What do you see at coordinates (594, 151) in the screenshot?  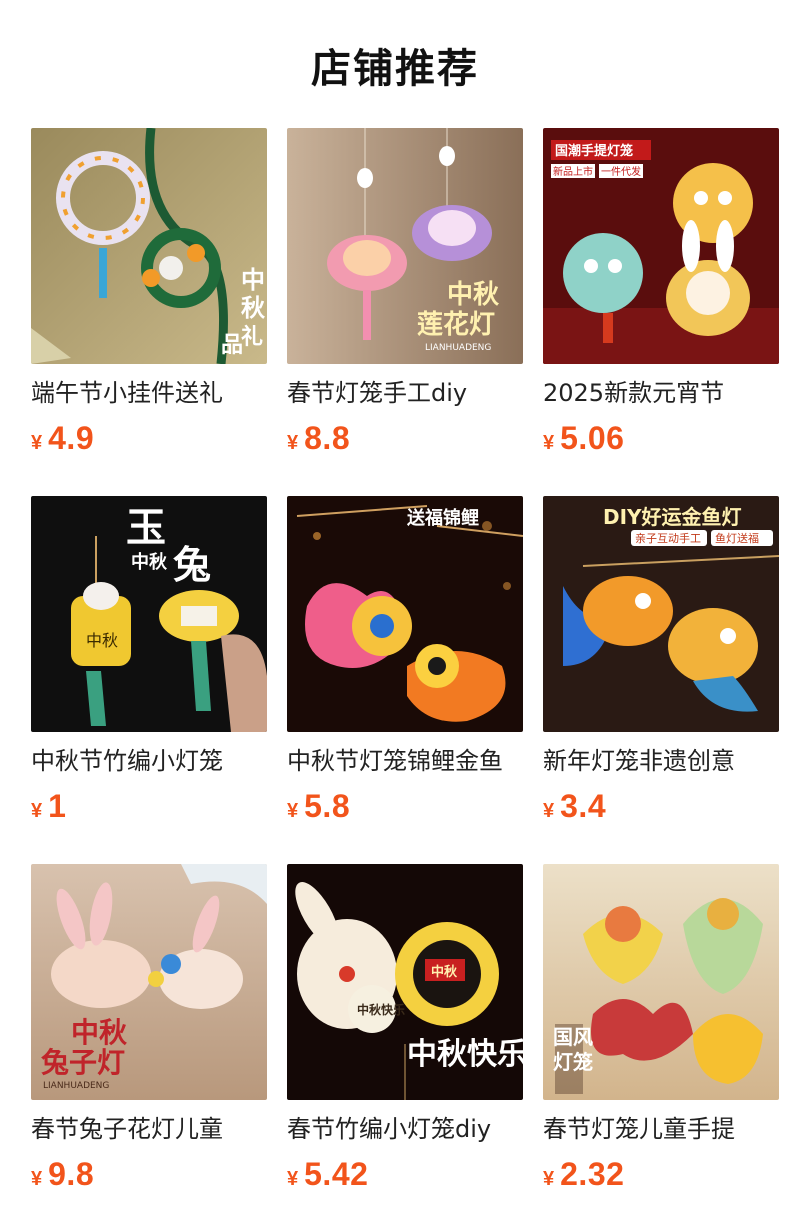 I see `svg-text: 国潮手提灯笼` at bounding box center [594, 151].